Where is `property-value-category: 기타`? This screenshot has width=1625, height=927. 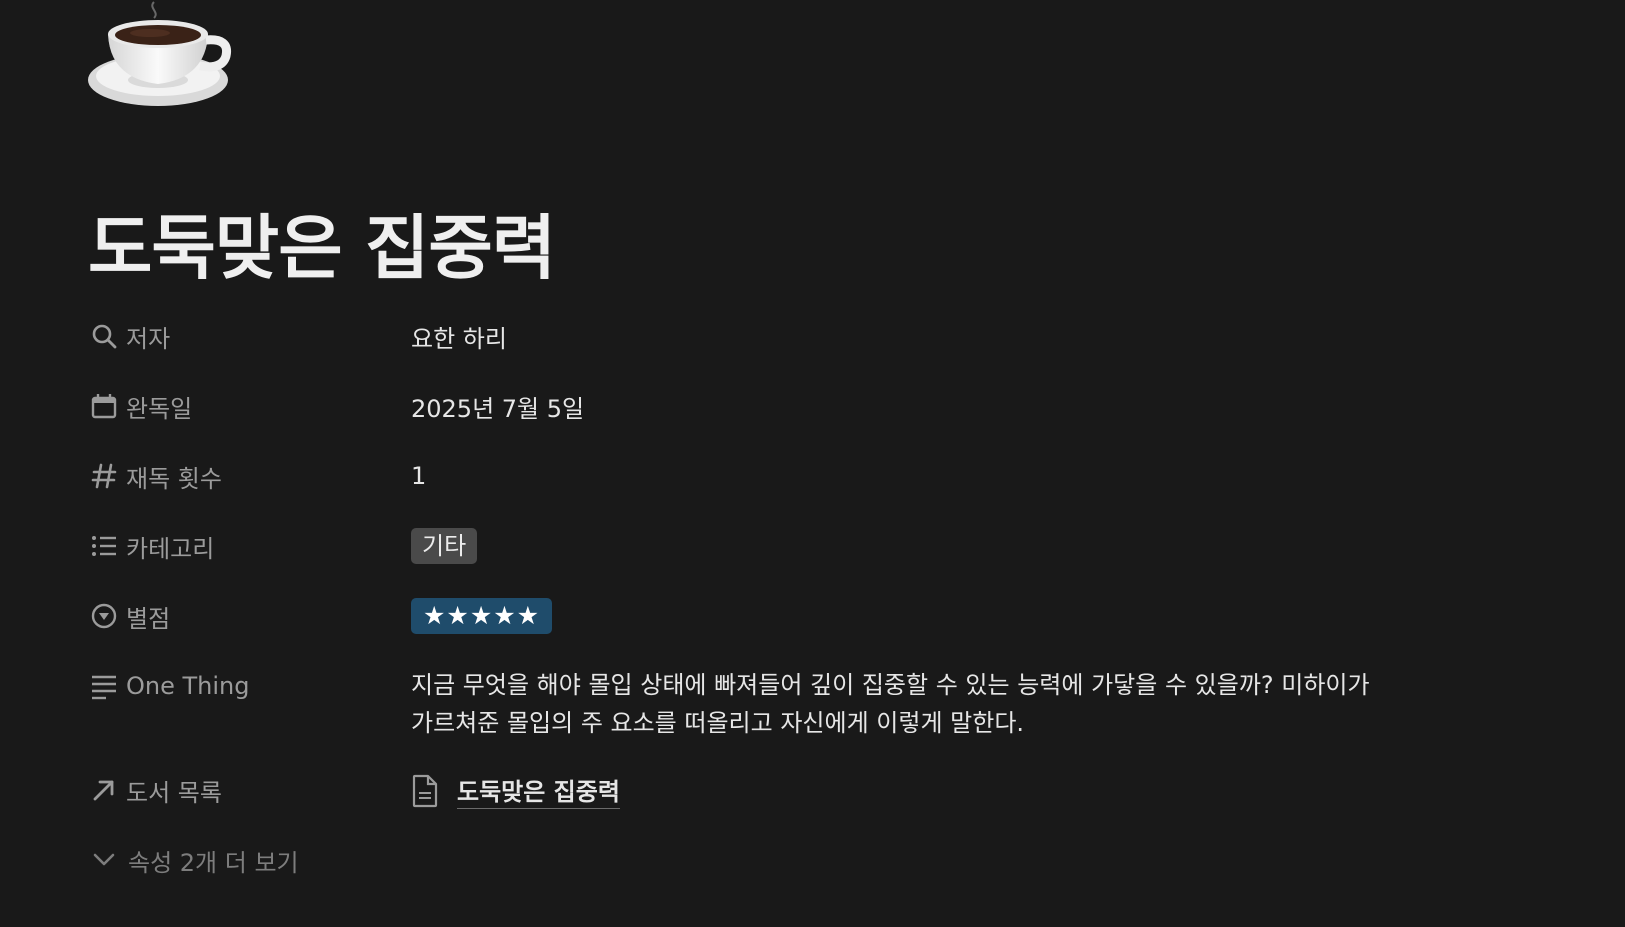
property-value-category: 기타 is located at coordinates (444, 546).